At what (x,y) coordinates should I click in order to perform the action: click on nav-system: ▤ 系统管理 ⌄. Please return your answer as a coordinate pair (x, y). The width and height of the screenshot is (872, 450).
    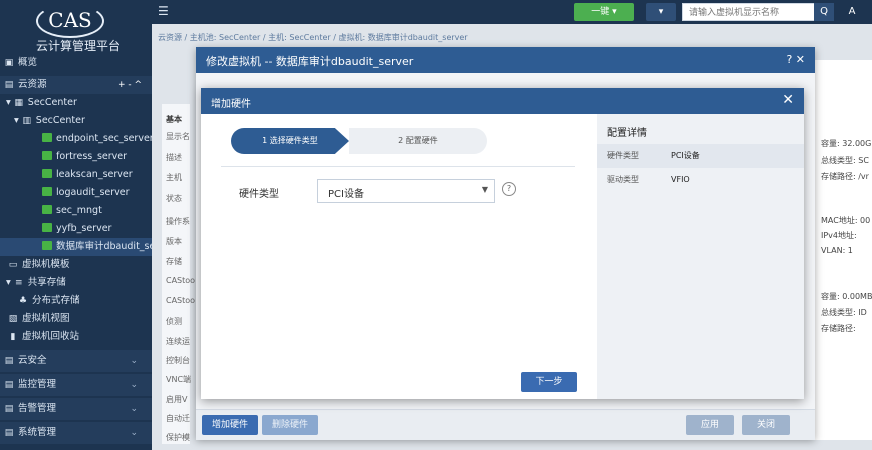
    Looking at the image, I should click on (76, 433).